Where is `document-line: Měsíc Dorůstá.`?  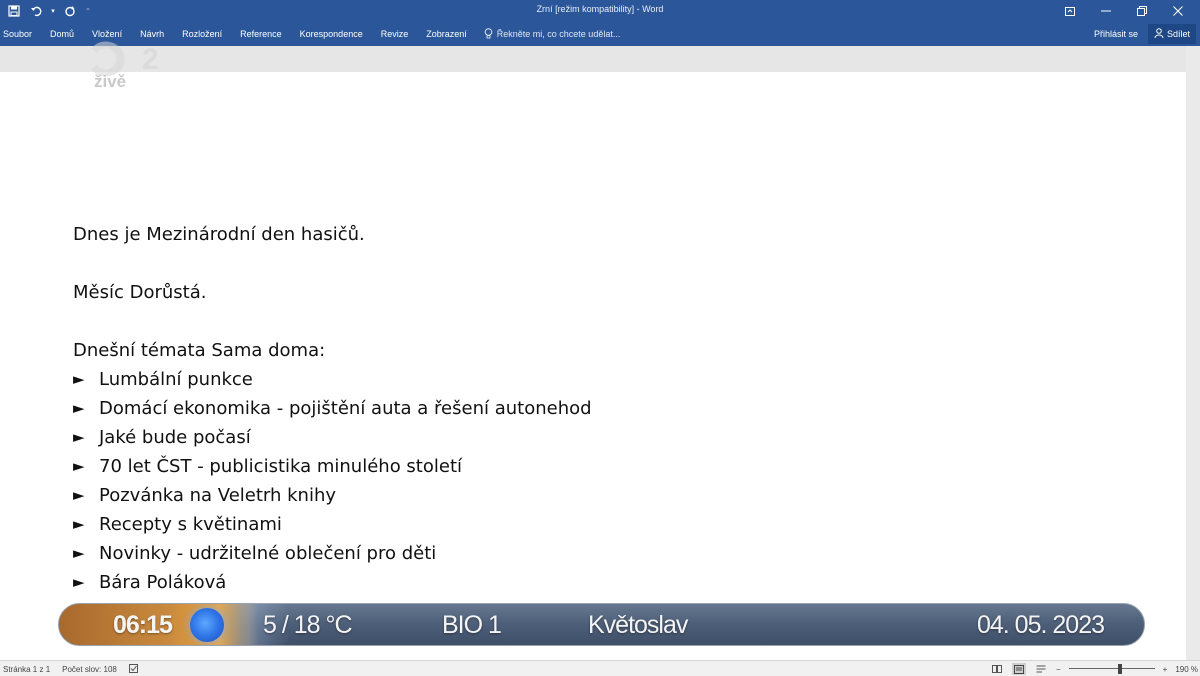
document-line: Měsíc Dorůstá. is located at coordinates (140, 292).